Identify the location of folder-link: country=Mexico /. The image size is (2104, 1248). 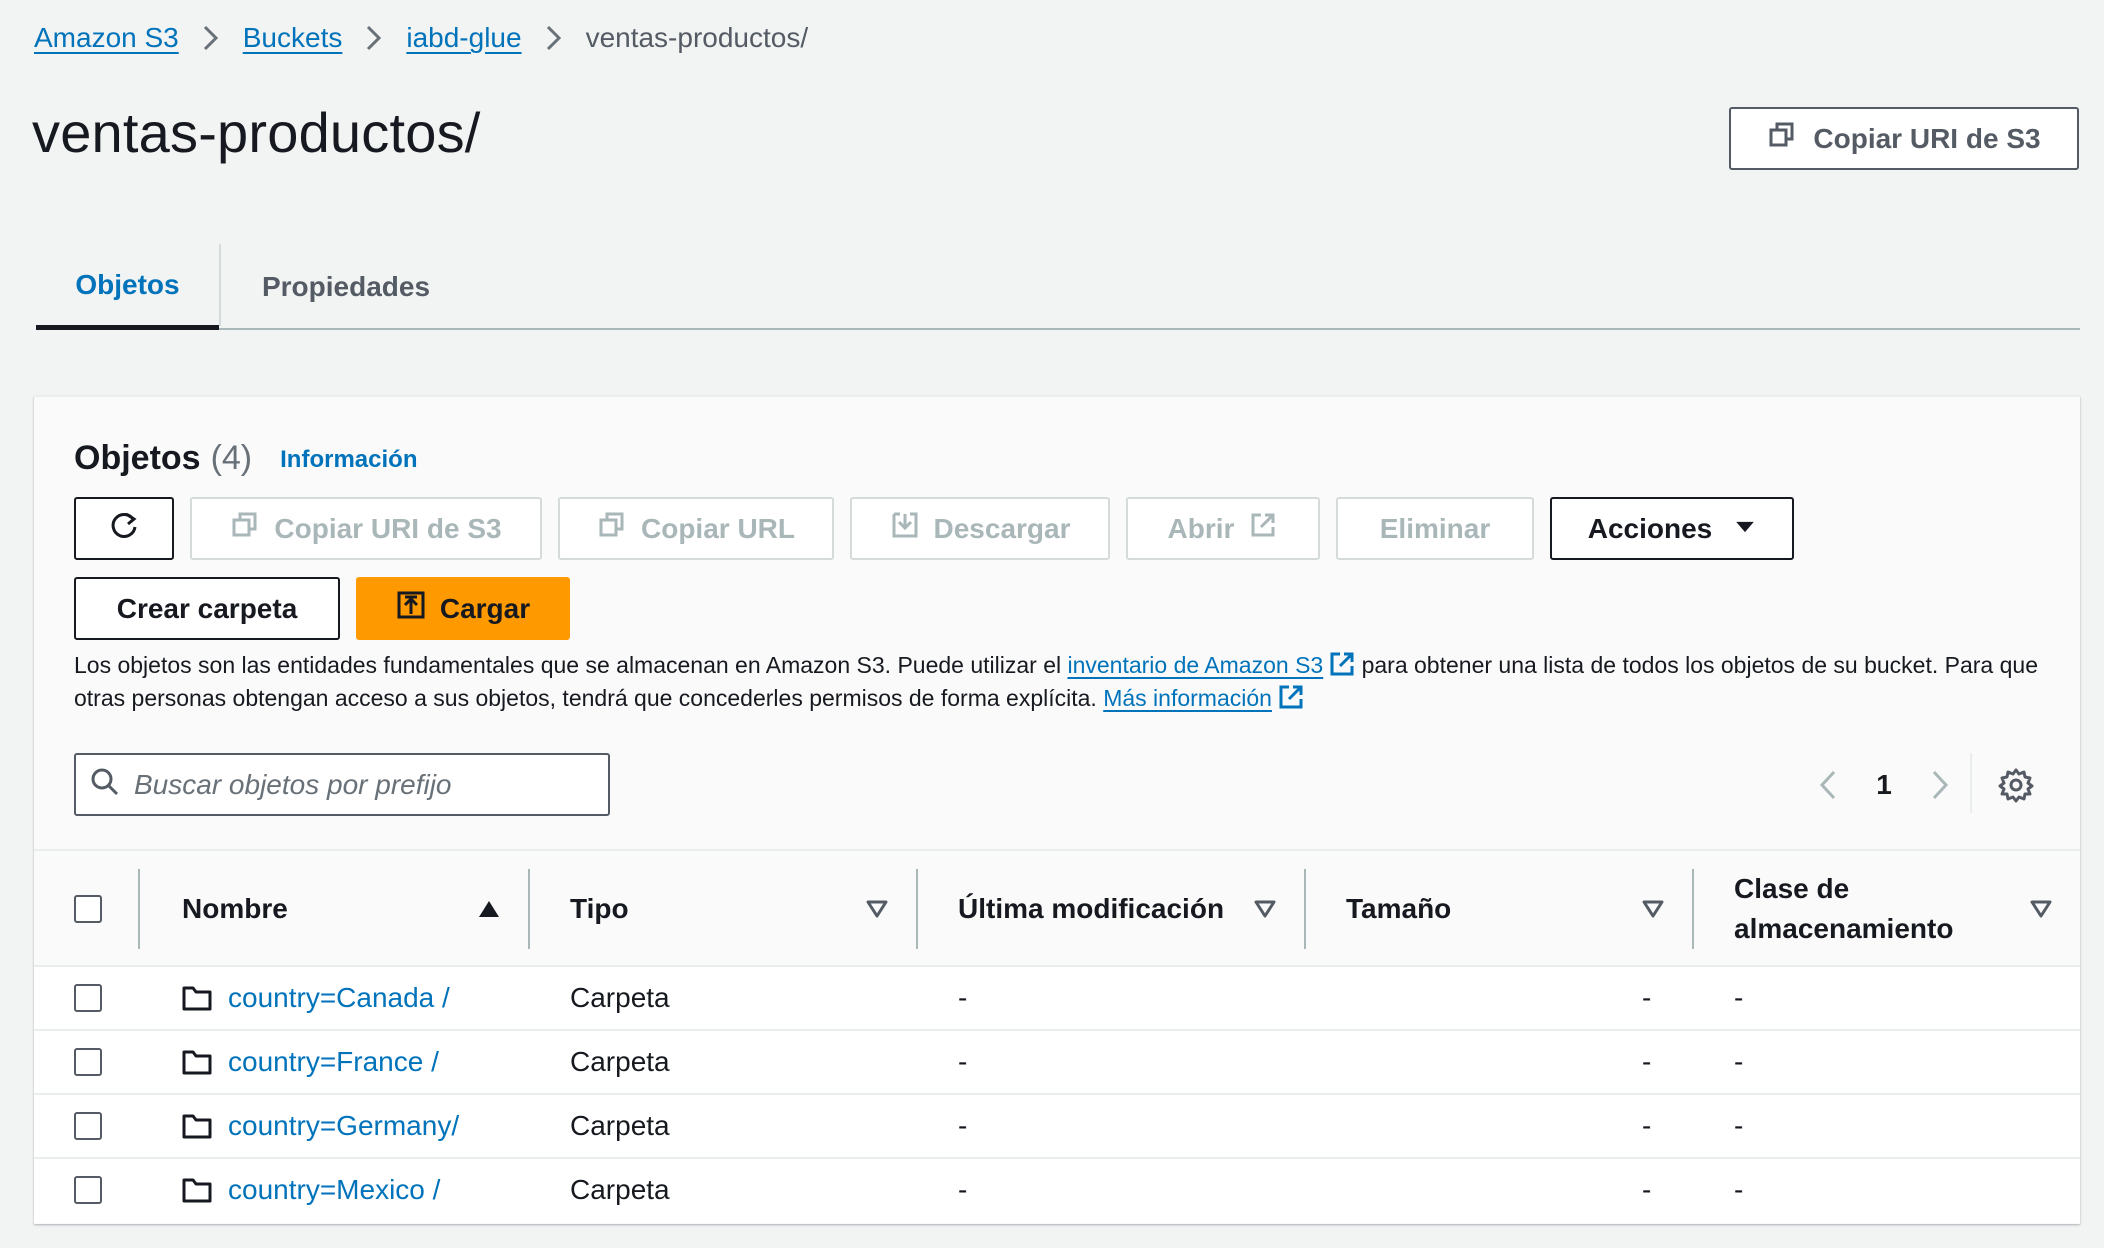
(334, 1190).